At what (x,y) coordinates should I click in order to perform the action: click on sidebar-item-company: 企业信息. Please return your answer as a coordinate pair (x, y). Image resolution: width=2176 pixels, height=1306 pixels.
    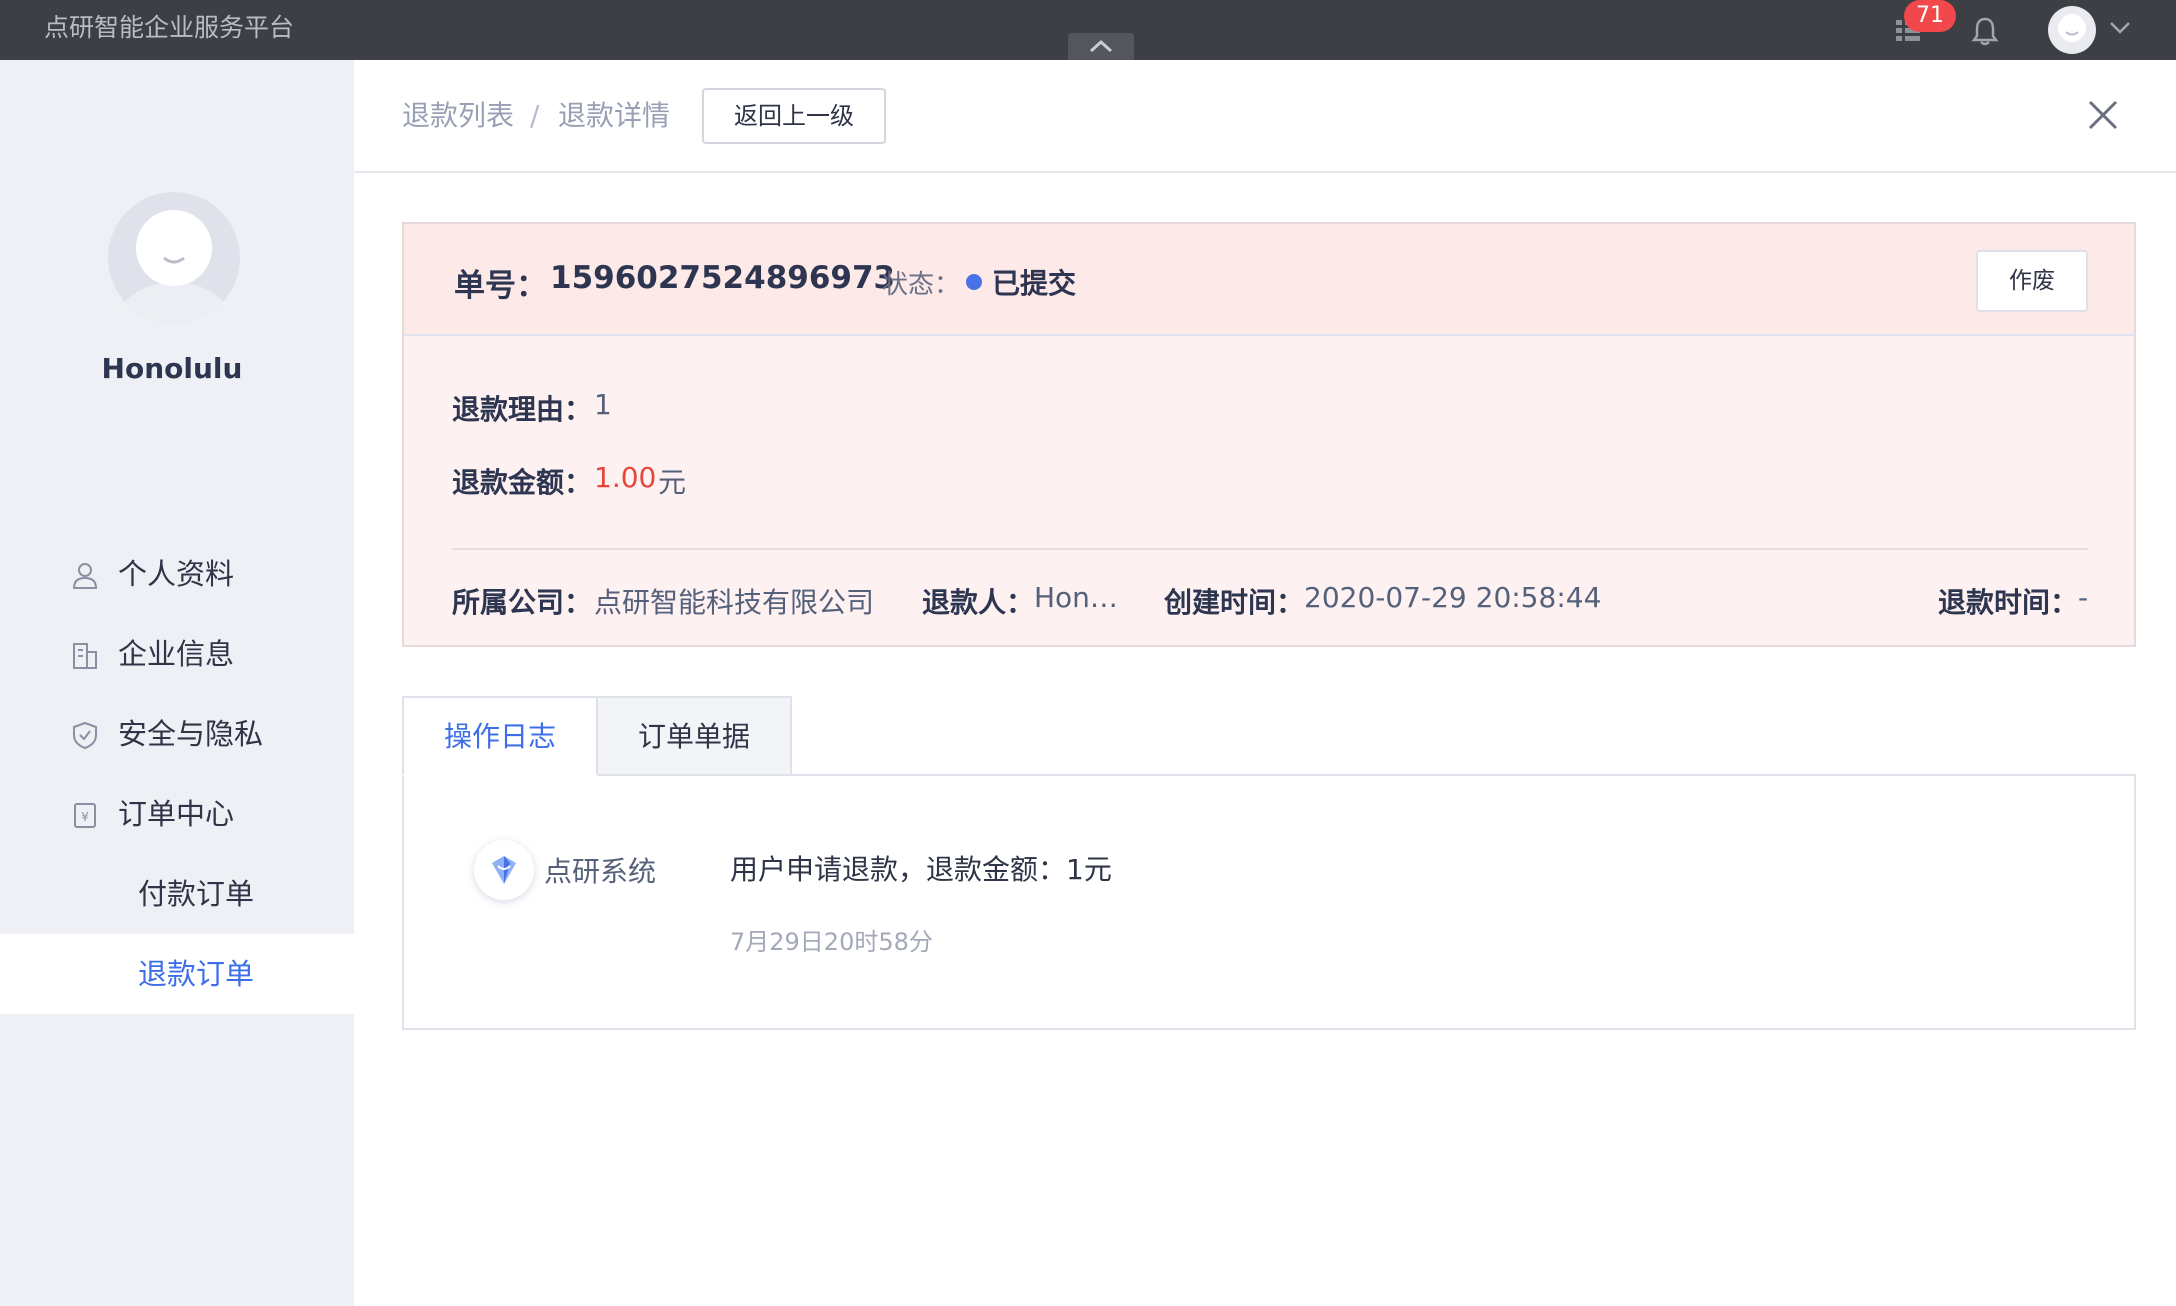
    Looking at the image, I should click on (177, 654).